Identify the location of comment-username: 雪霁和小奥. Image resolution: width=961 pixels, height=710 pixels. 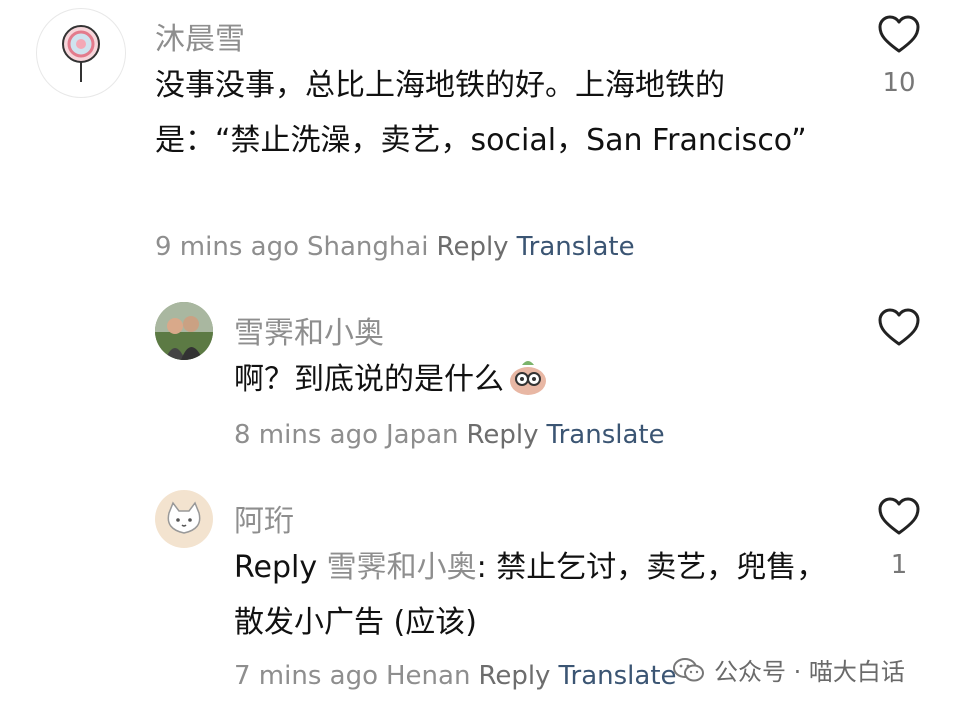
(309, 330).